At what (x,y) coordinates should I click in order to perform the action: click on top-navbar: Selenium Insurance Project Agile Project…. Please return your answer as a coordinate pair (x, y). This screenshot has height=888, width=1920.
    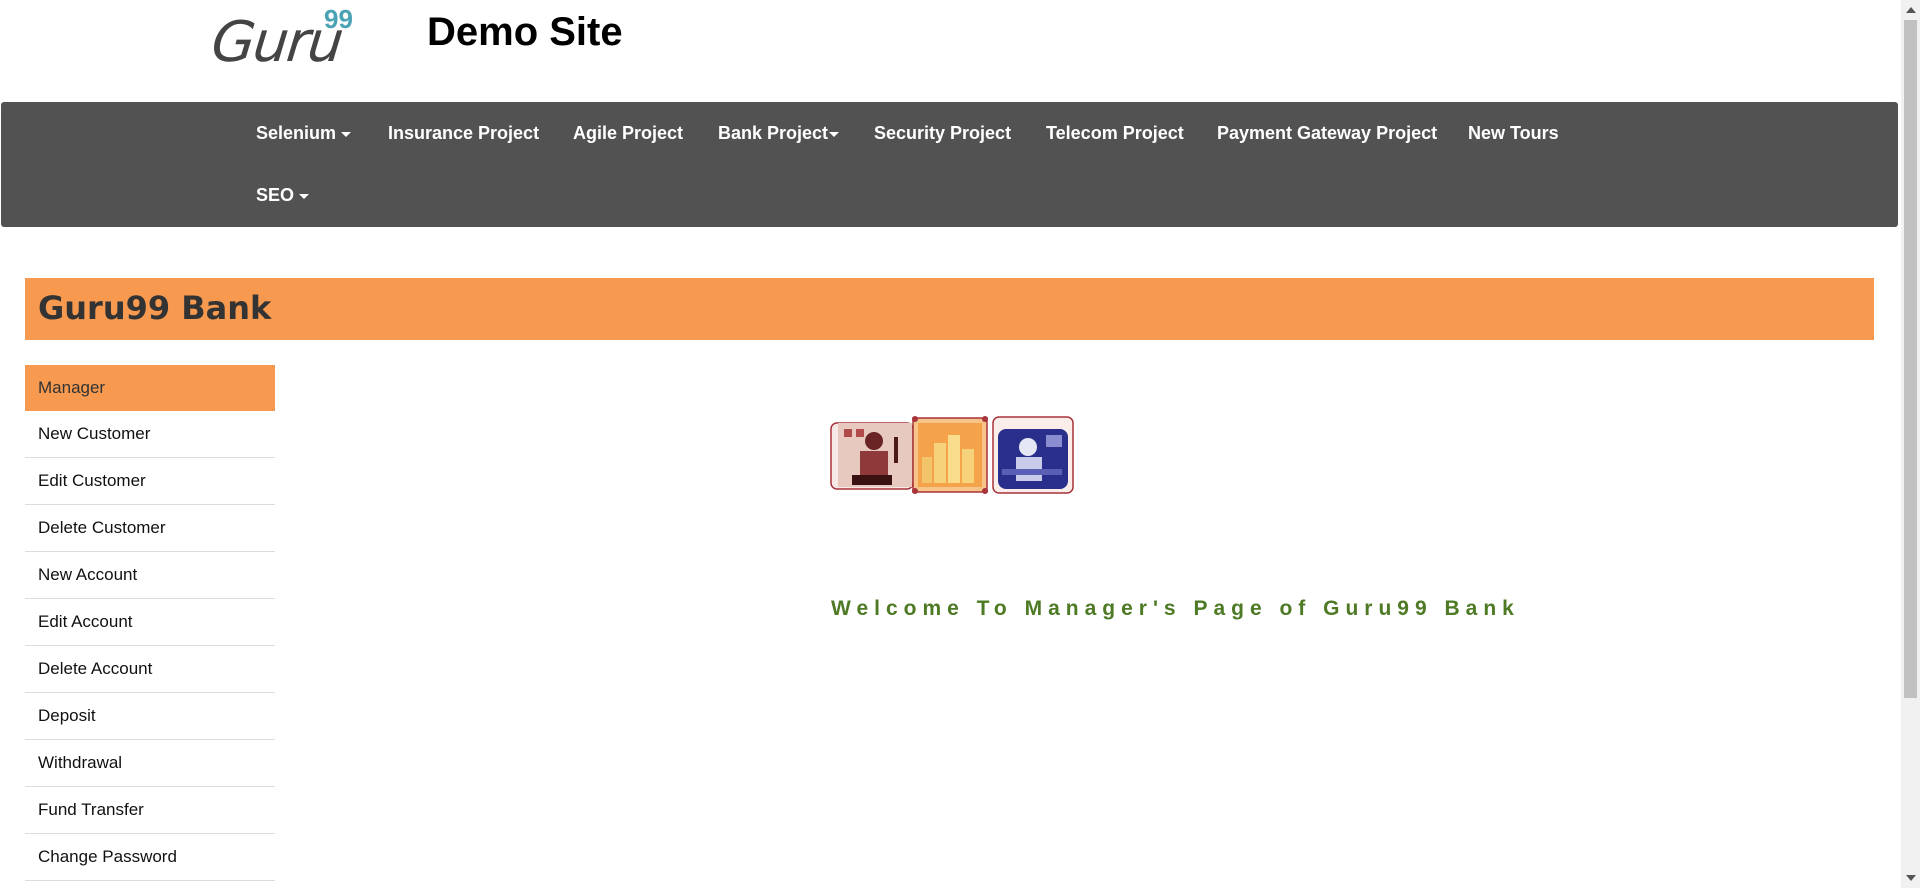
    Looking at the image, I should click on (949, 164).